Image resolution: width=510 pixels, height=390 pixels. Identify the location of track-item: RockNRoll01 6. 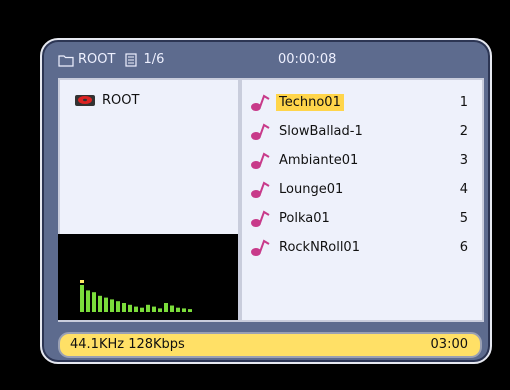
(360, 247).